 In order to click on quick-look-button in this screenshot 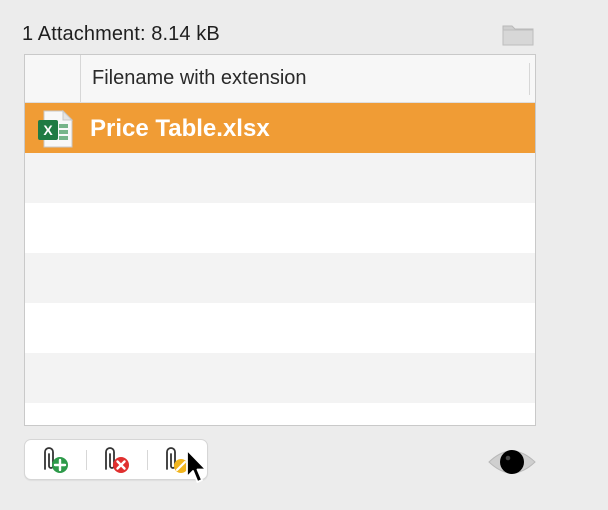, I will do `click(512, 462)`.